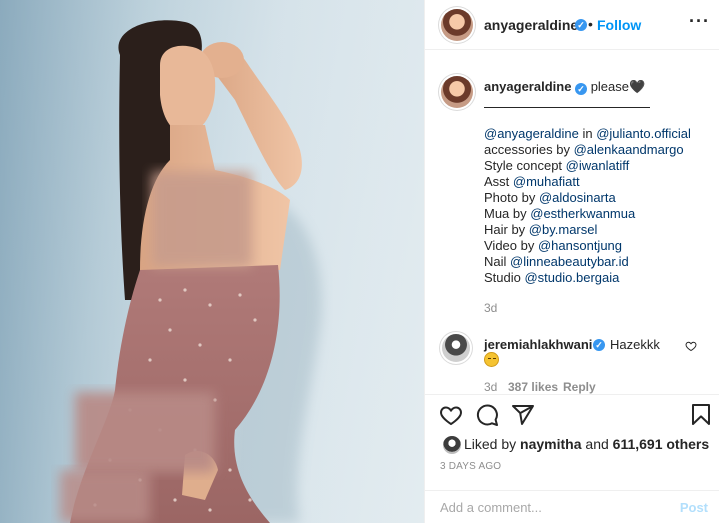 The image size is (719, 523). Describe the element at coordinates (492, 444) in the screenshot. I see `likes-prefix: Liked by` at that location.